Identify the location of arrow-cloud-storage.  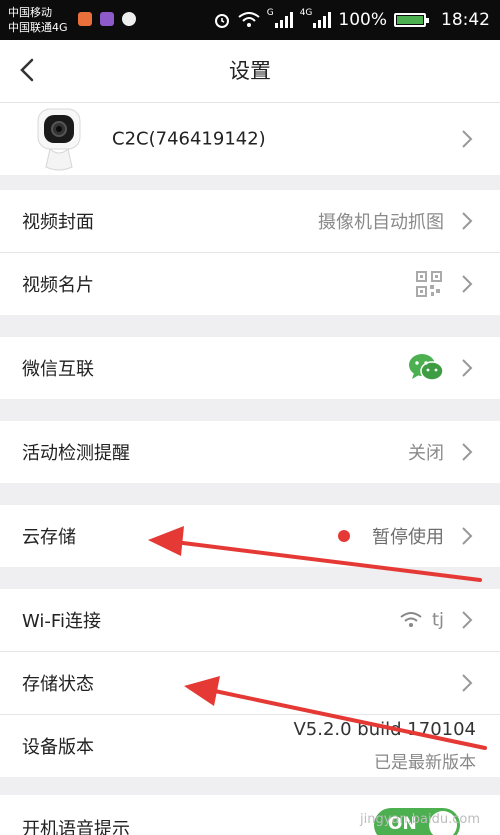
(315, 554).